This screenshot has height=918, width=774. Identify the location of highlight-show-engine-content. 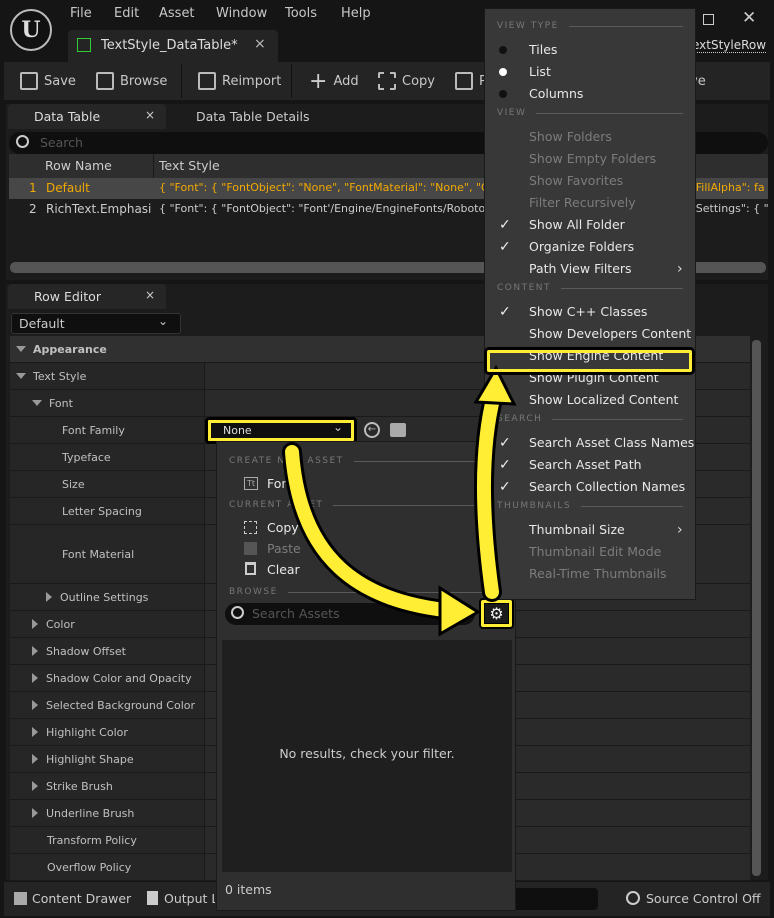
(589, 361).